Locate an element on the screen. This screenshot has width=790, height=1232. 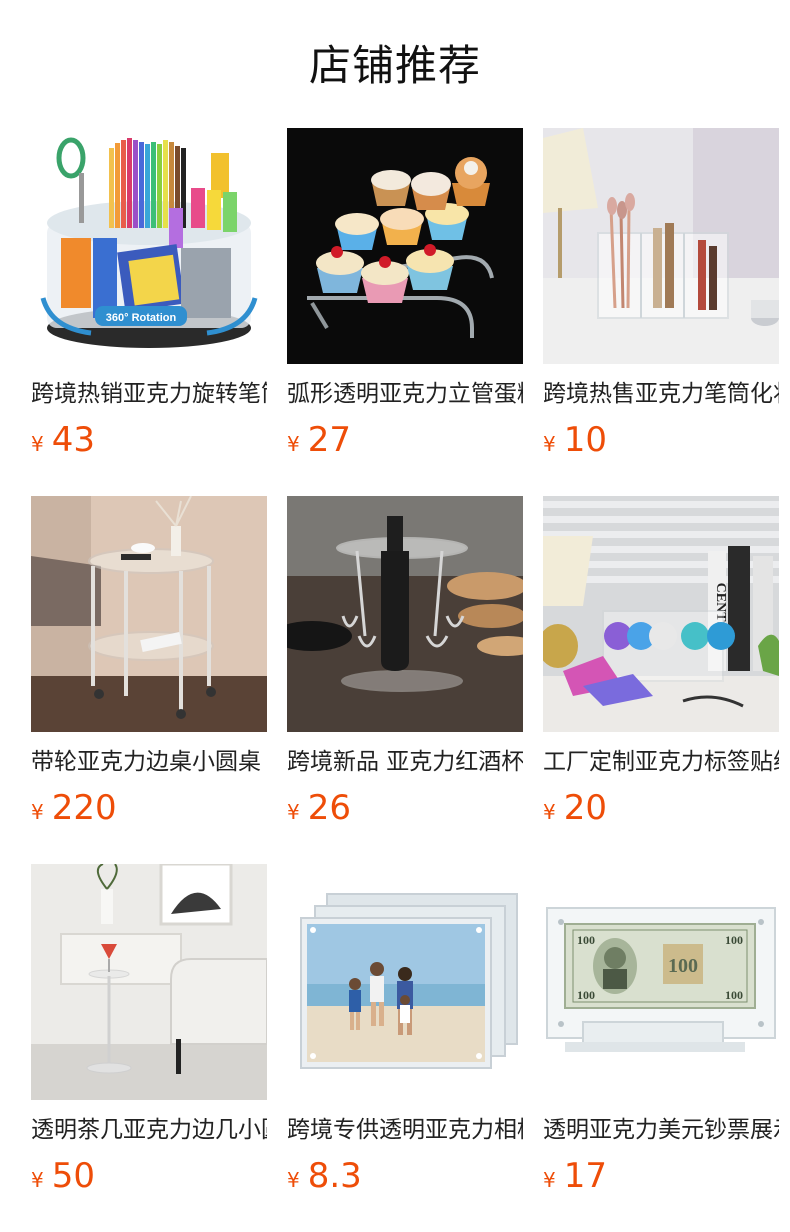
product-name: 透明茶几亚克力边几小圆桌 is located at coordinates (149, 1130).